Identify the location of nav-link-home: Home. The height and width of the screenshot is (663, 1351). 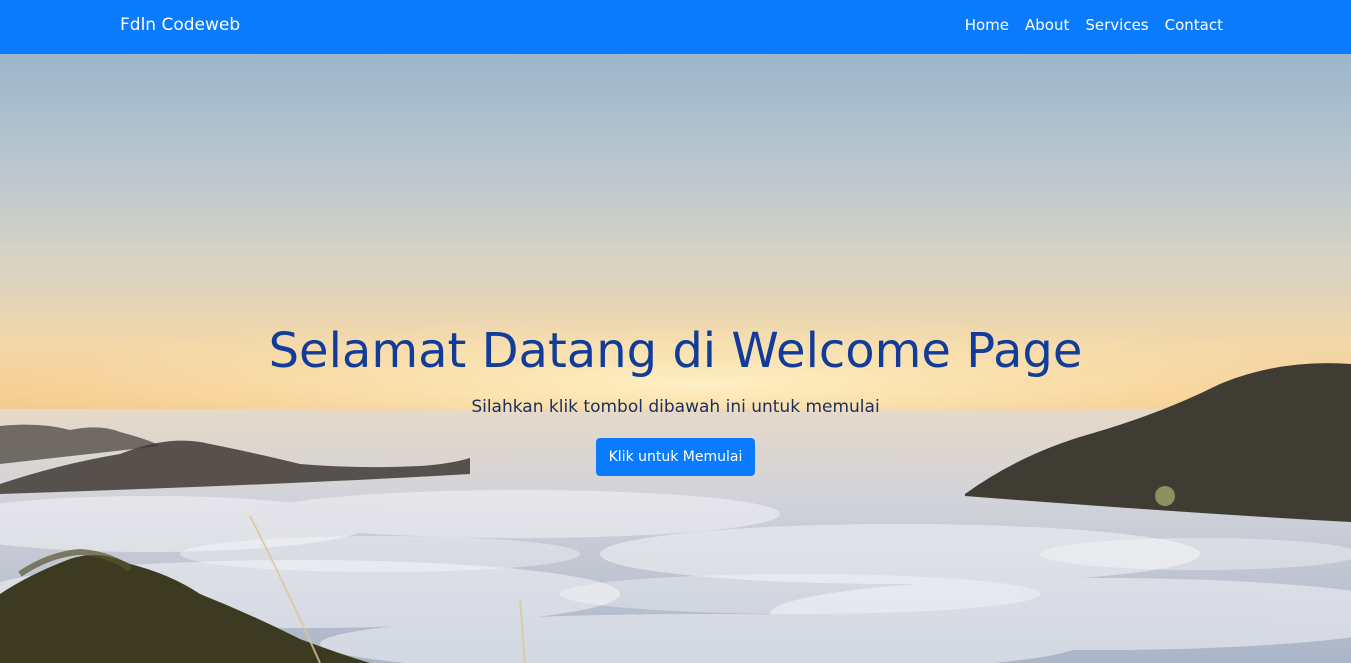
(987, 25).